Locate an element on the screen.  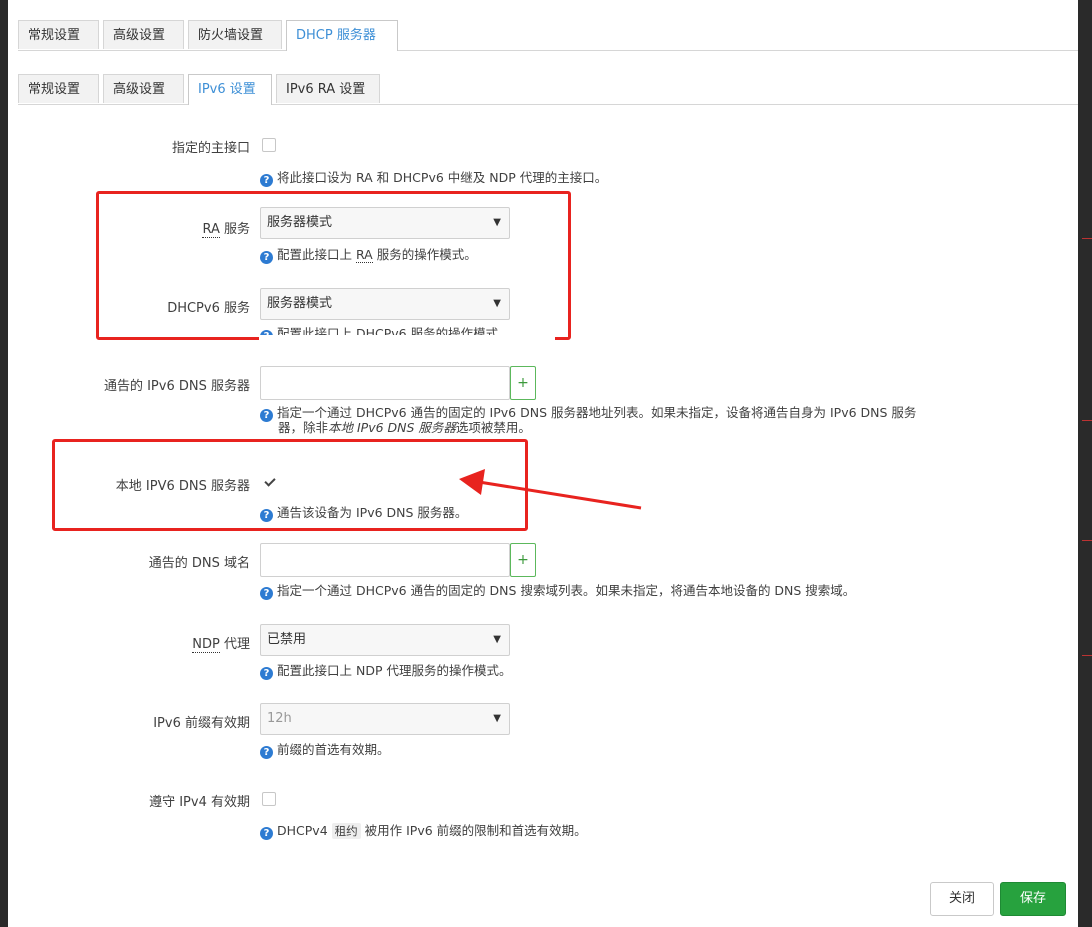
ndp-proxy-help: ? 配置此接口上 NDP 代理服务的操作模式。 is located at coordinates (385, 671).